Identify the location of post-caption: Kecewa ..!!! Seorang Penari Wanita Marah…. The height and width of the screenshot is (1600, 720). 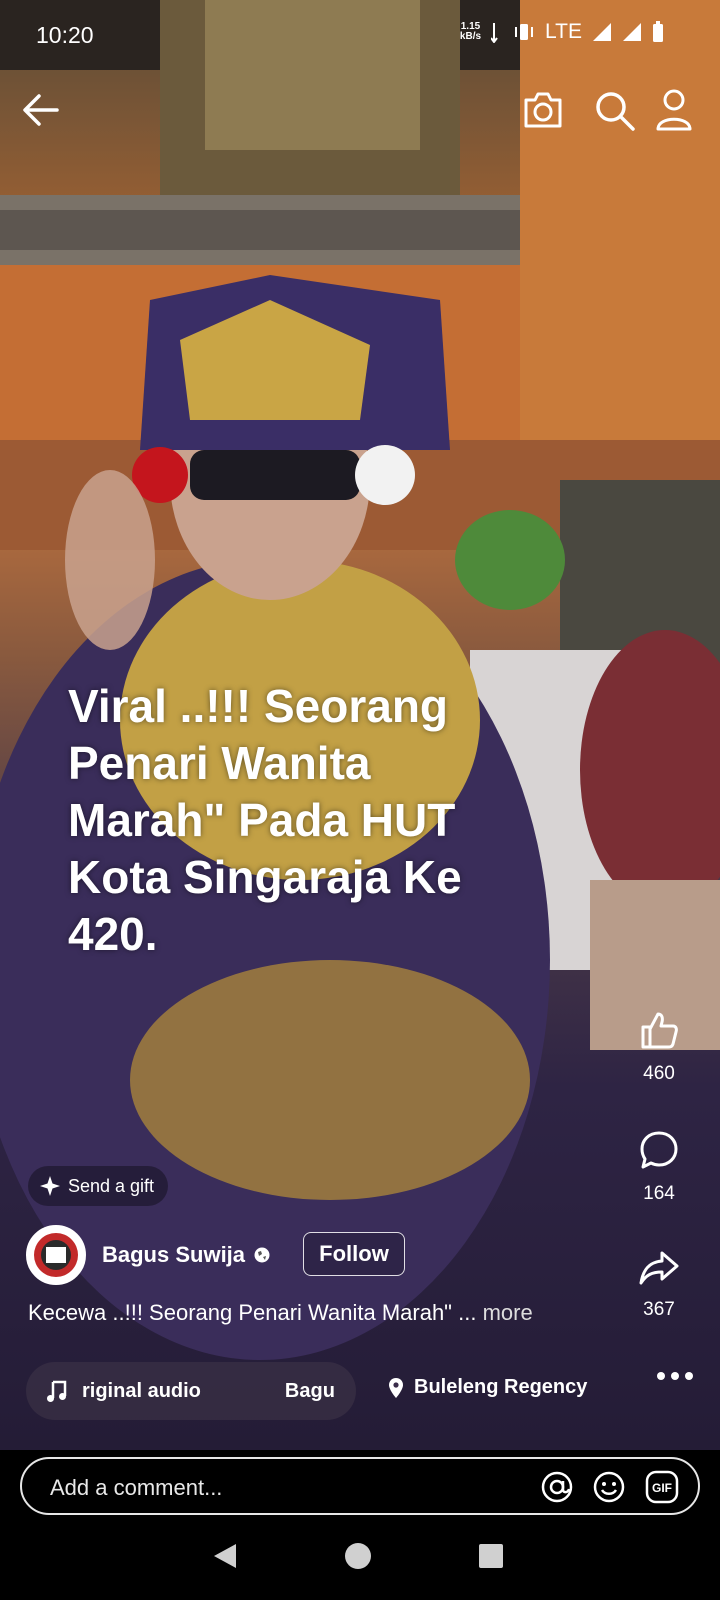
(280, 1313).